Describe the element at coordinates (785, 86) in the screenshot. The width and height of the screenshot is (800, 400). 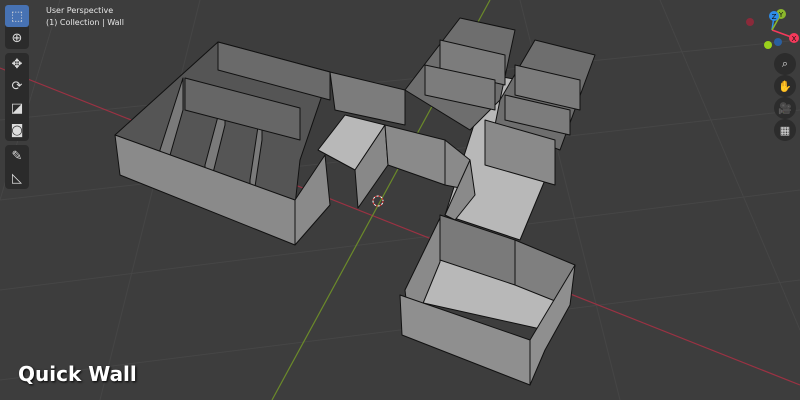
I see `hand-icon: ✋` at that location.